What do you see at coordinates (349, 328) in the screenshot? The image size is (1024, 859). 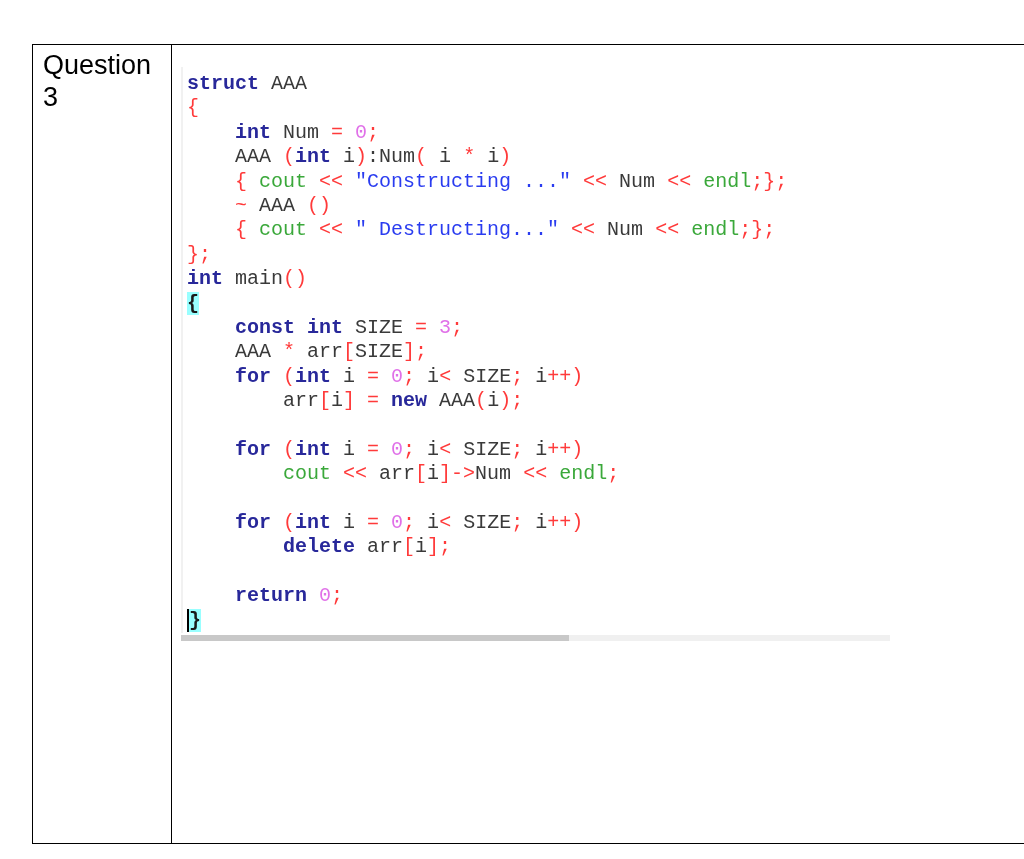 I see `code-line: const int SIZE = 3;` at bounding box center [349, 328].